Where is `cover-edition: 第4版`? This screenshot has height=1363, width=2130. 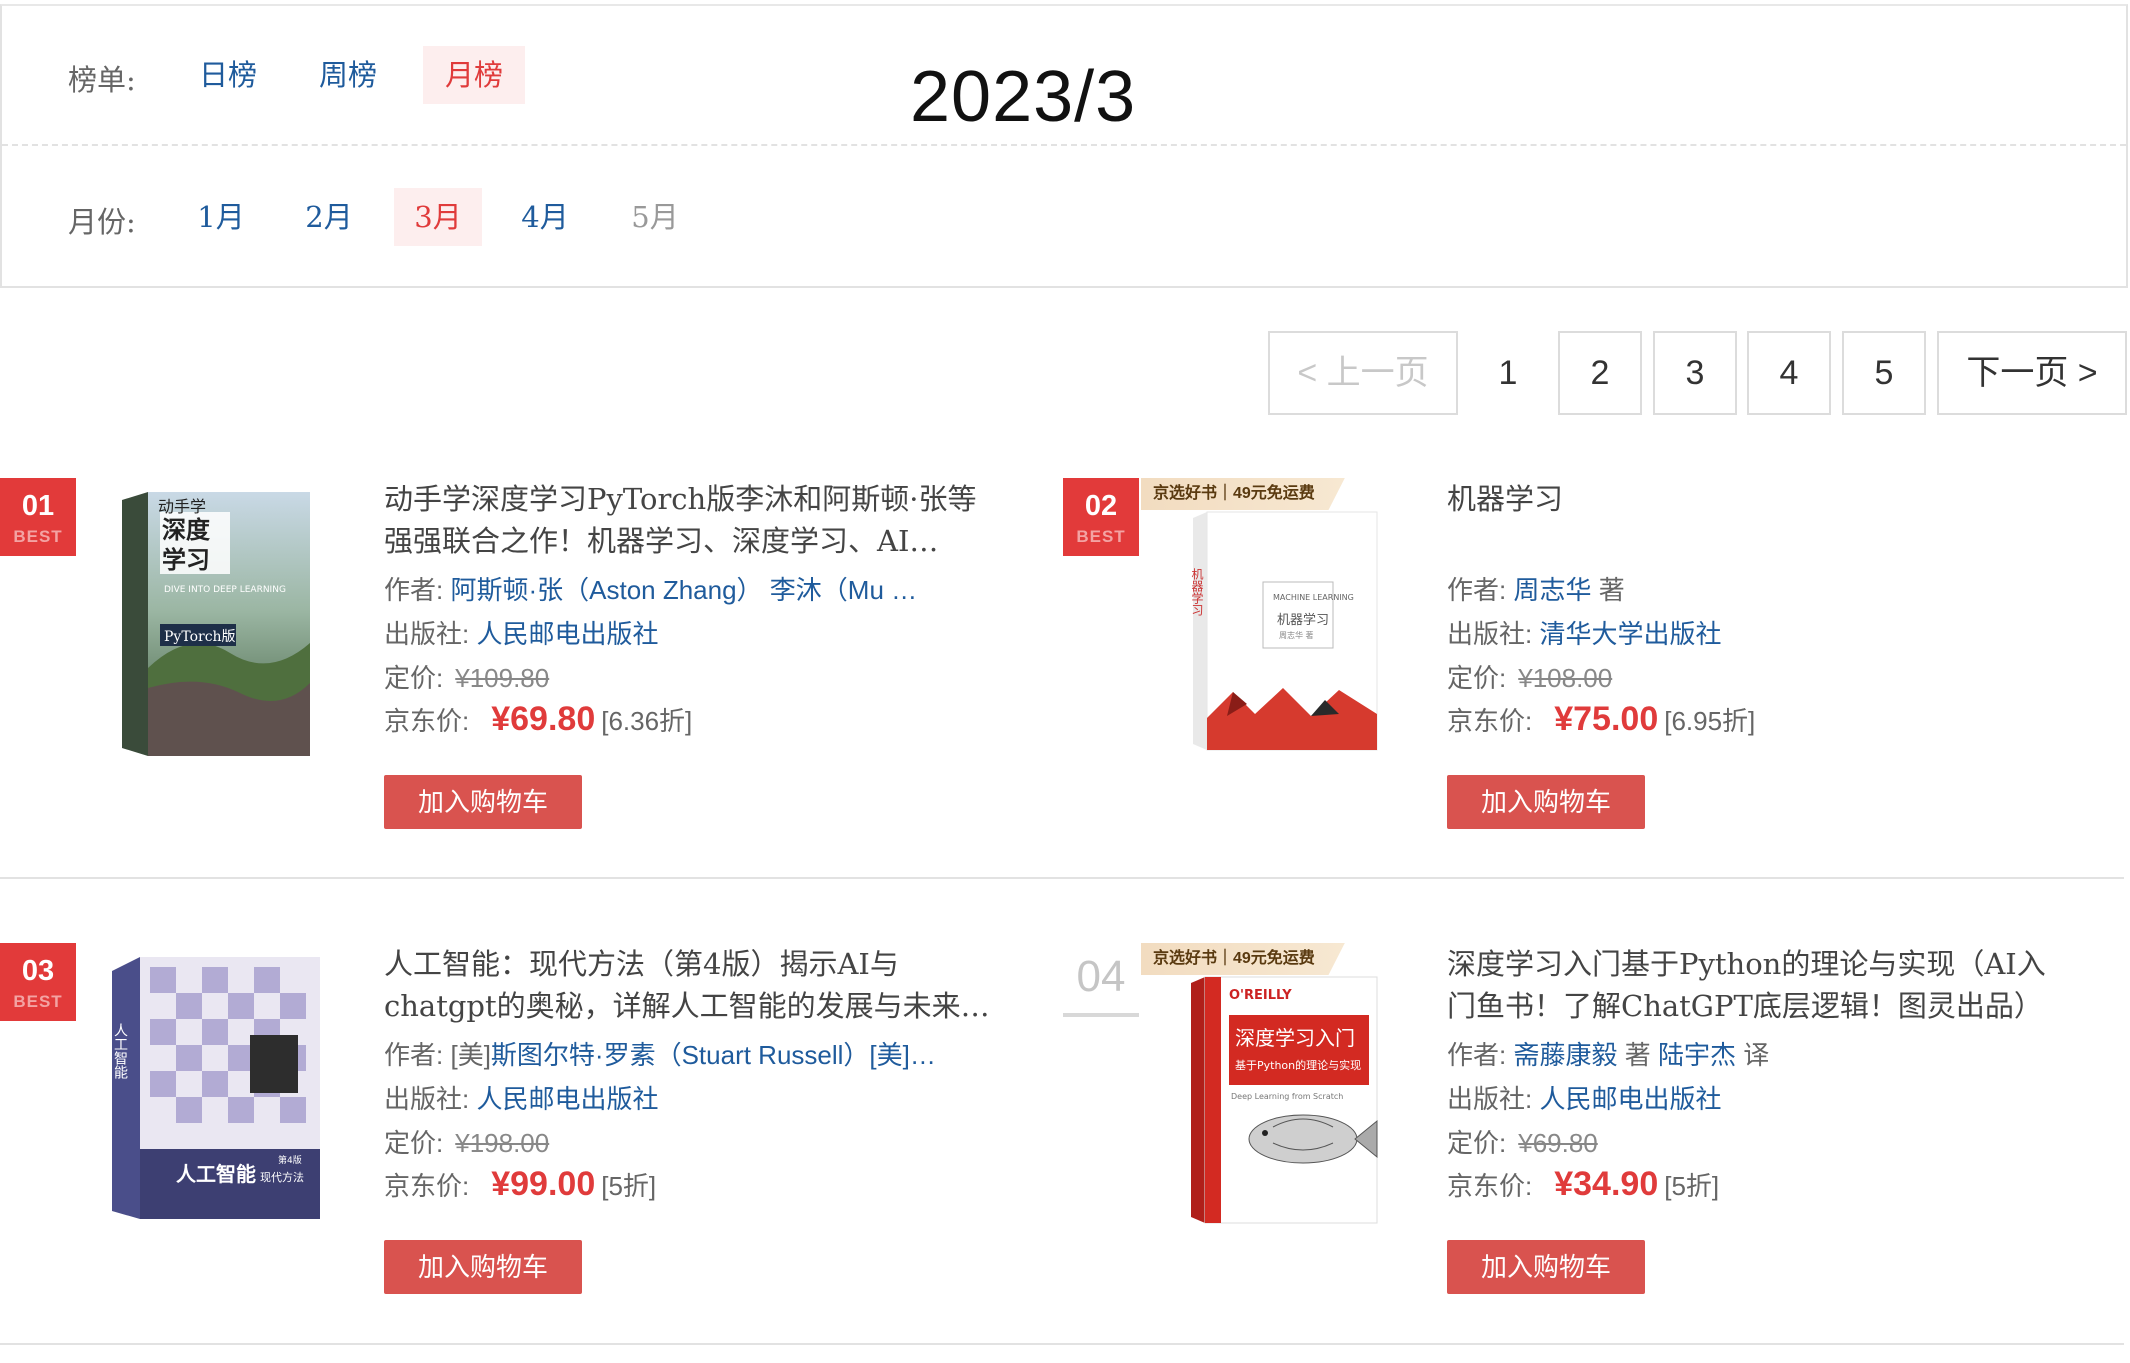
cover-edition: 第4版 is located at coordinates (290, 1160).